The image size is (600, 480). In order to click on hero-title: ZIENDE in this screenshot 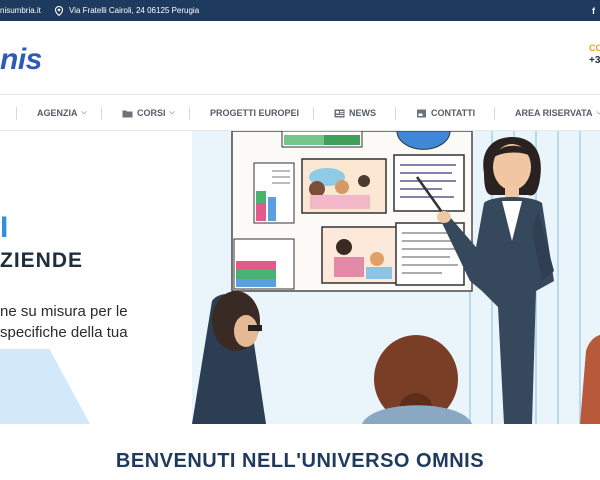, I will do `click(42, 260)`.